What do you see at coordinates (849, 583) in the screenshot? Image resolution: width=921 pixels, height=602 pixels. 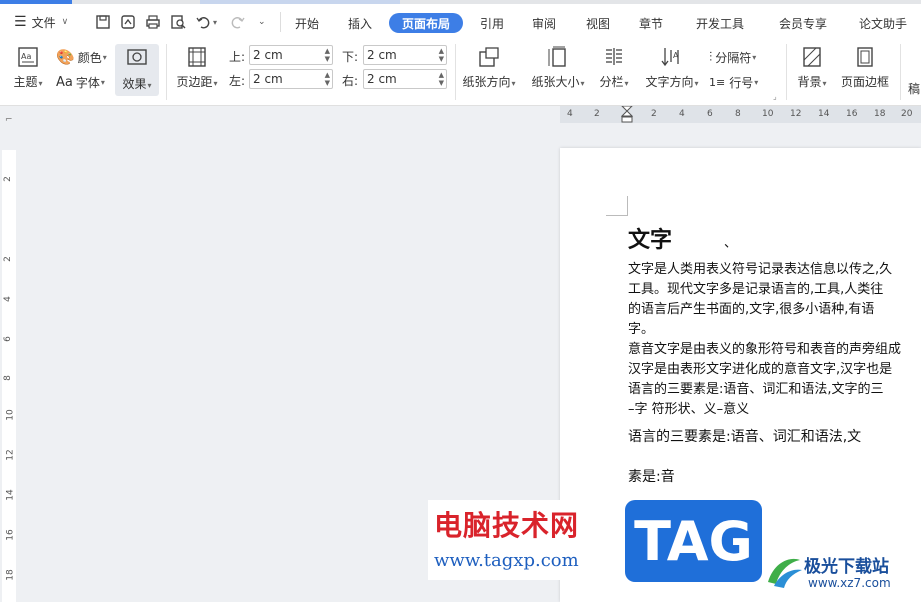 I see `watermark-brand2-url: www.xz7.com` at bounding box center [849, 583].